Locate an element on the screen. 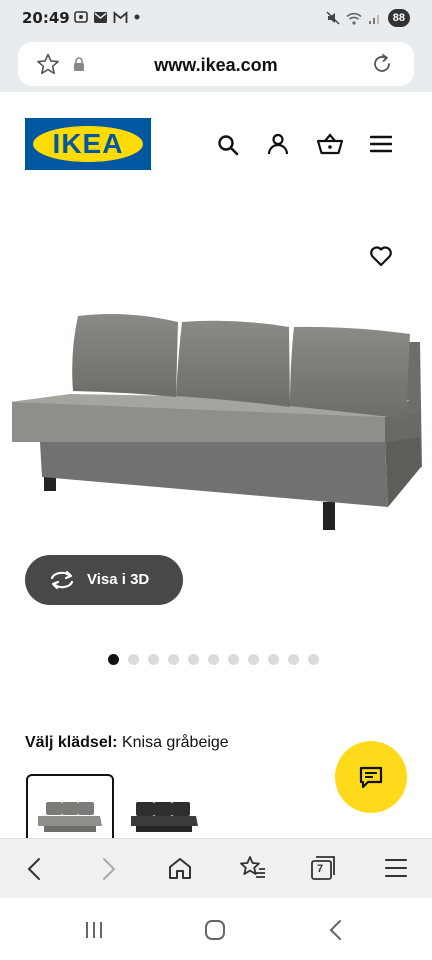 The height and width of the screenshot is (960, 432). tabs-button: 7 is located at coordinates (323, 868).